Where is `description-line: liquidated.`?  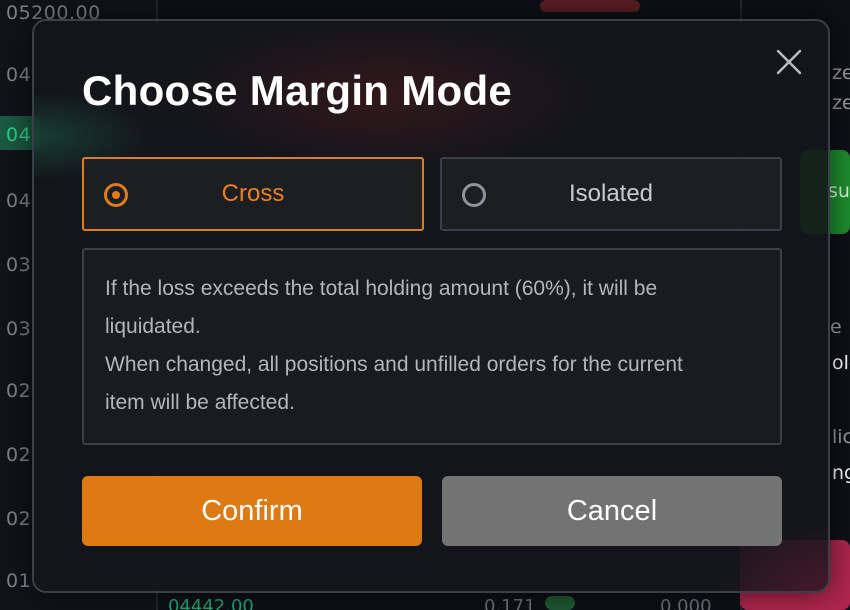 description-line: liquidated. is located at coordinates (153, 326).